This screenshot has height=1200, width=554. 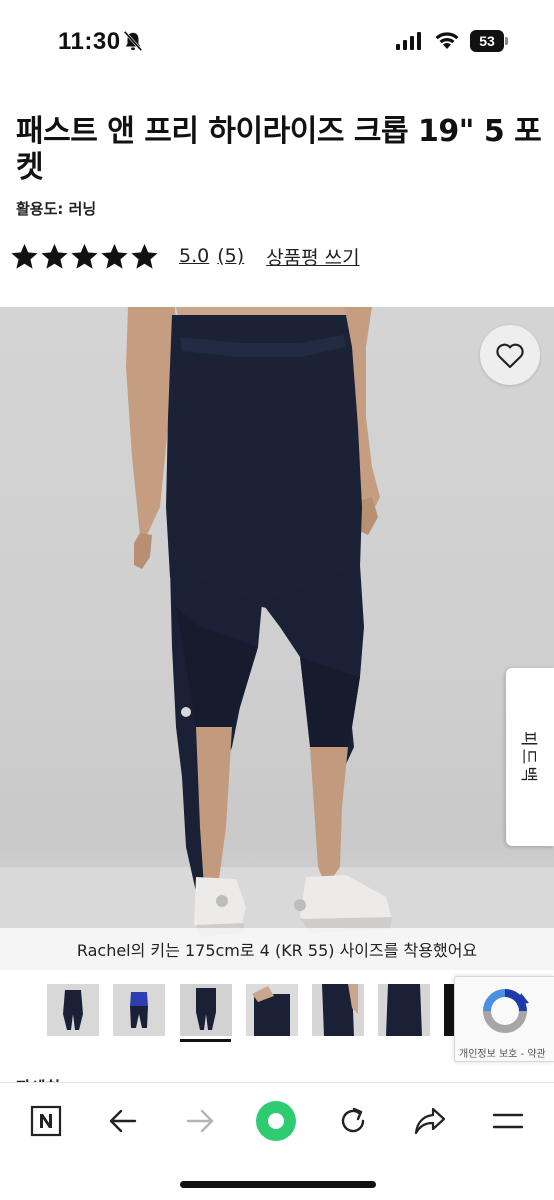 I want to click on battery-level: 53, so click(x=487, y=41).